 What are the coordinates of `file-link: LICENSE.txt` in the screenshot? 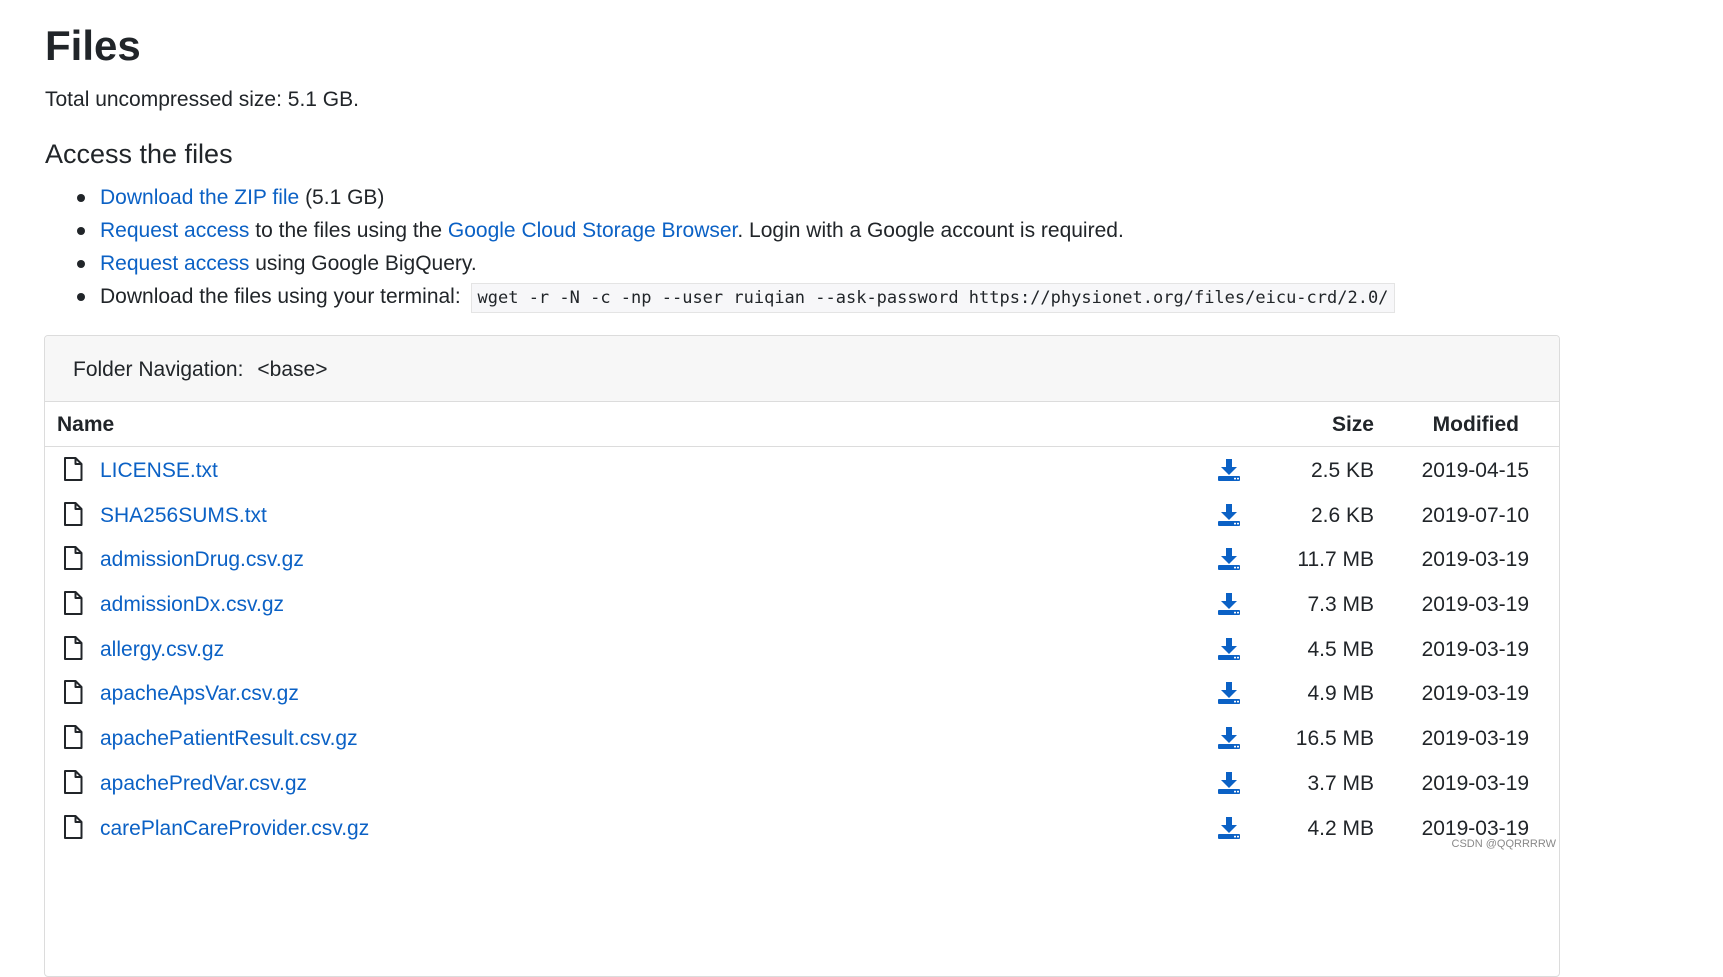 It's located at (159, 470).